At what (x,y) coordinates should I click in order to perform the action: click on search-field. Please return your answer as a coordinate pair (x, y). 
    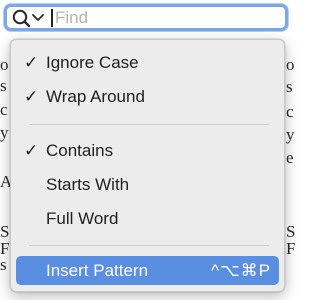
    Looking at the image, I should click on (146, 17).